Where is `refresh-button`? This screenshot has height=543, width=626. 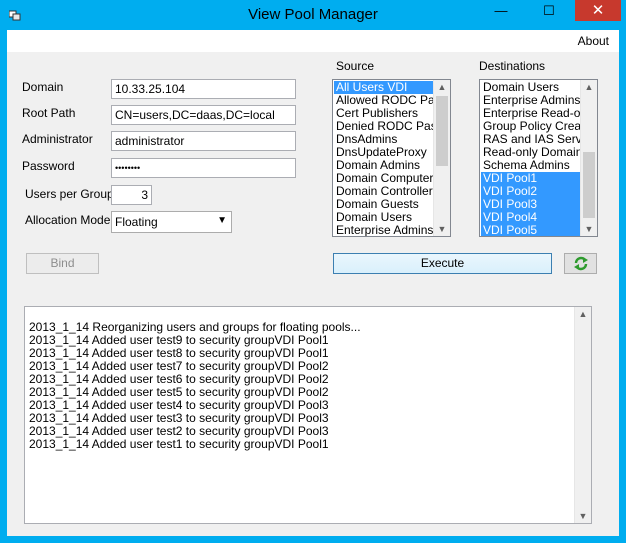 refresh-button is located at coordinates (580, 263).